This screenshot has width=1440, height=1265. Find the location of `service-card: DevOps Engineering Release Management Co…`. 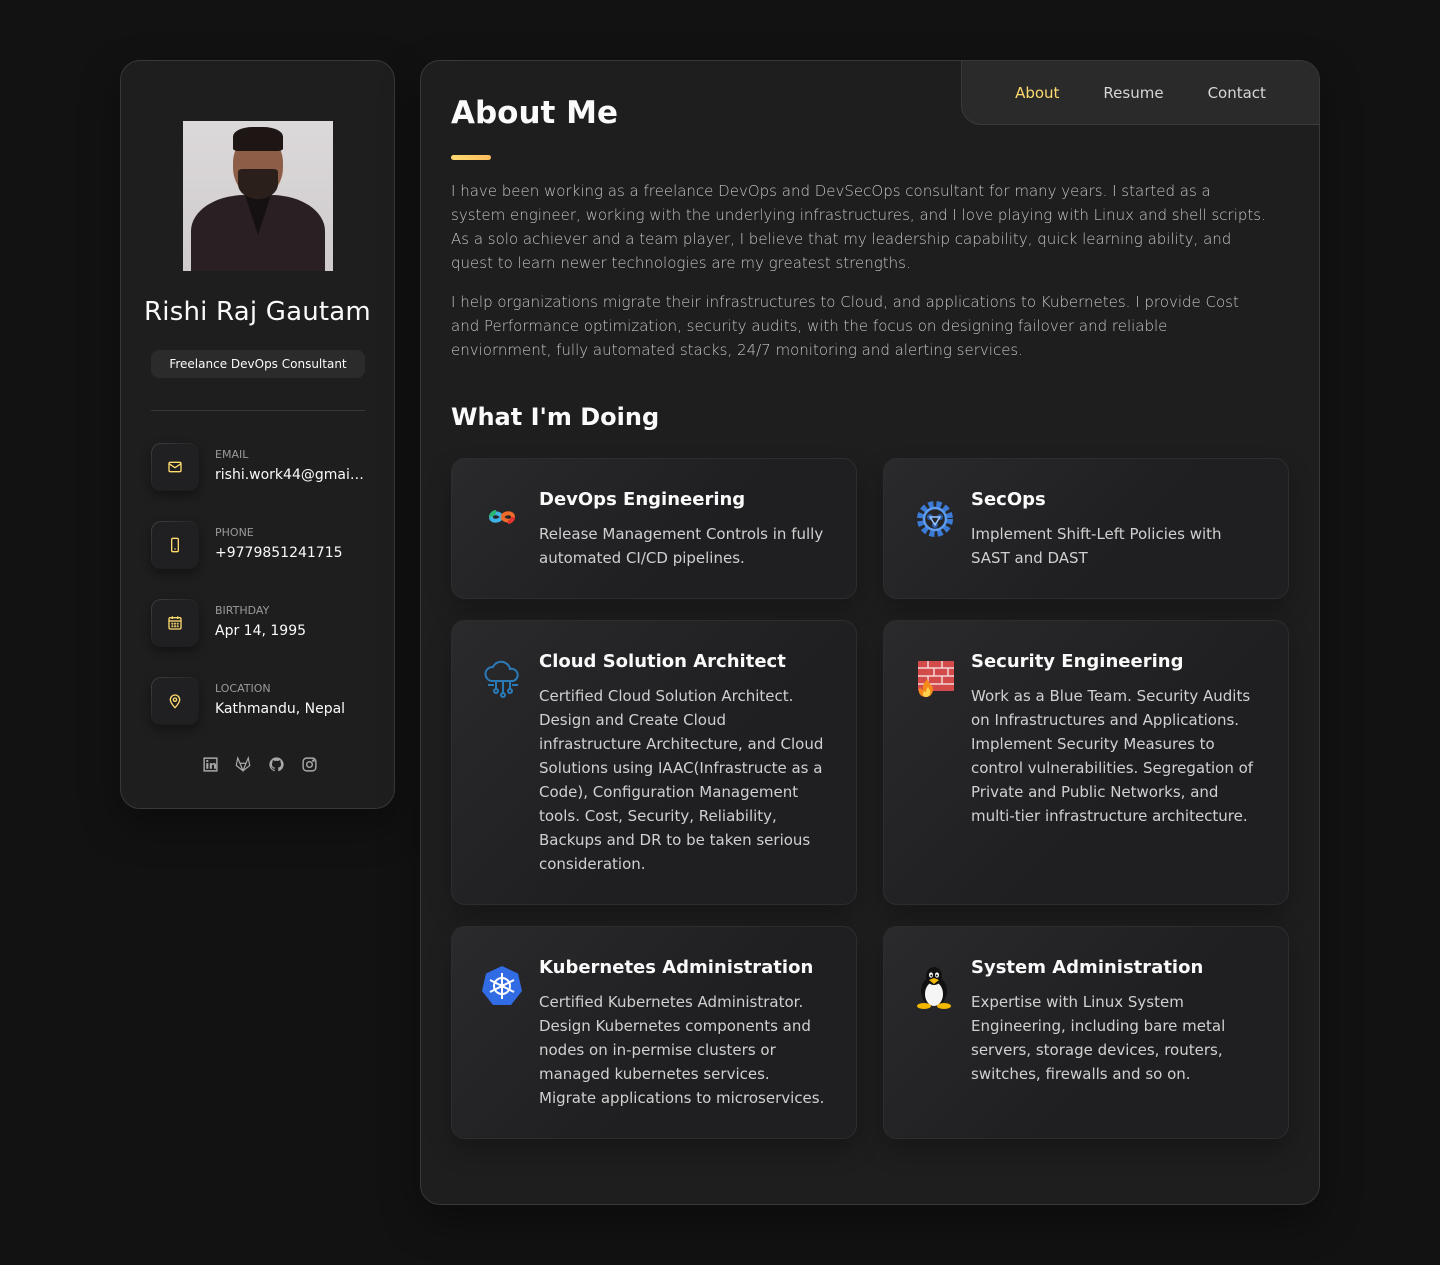

service-card: DevOps Engineering Release Management Co… is located at coordinates (654, 528).